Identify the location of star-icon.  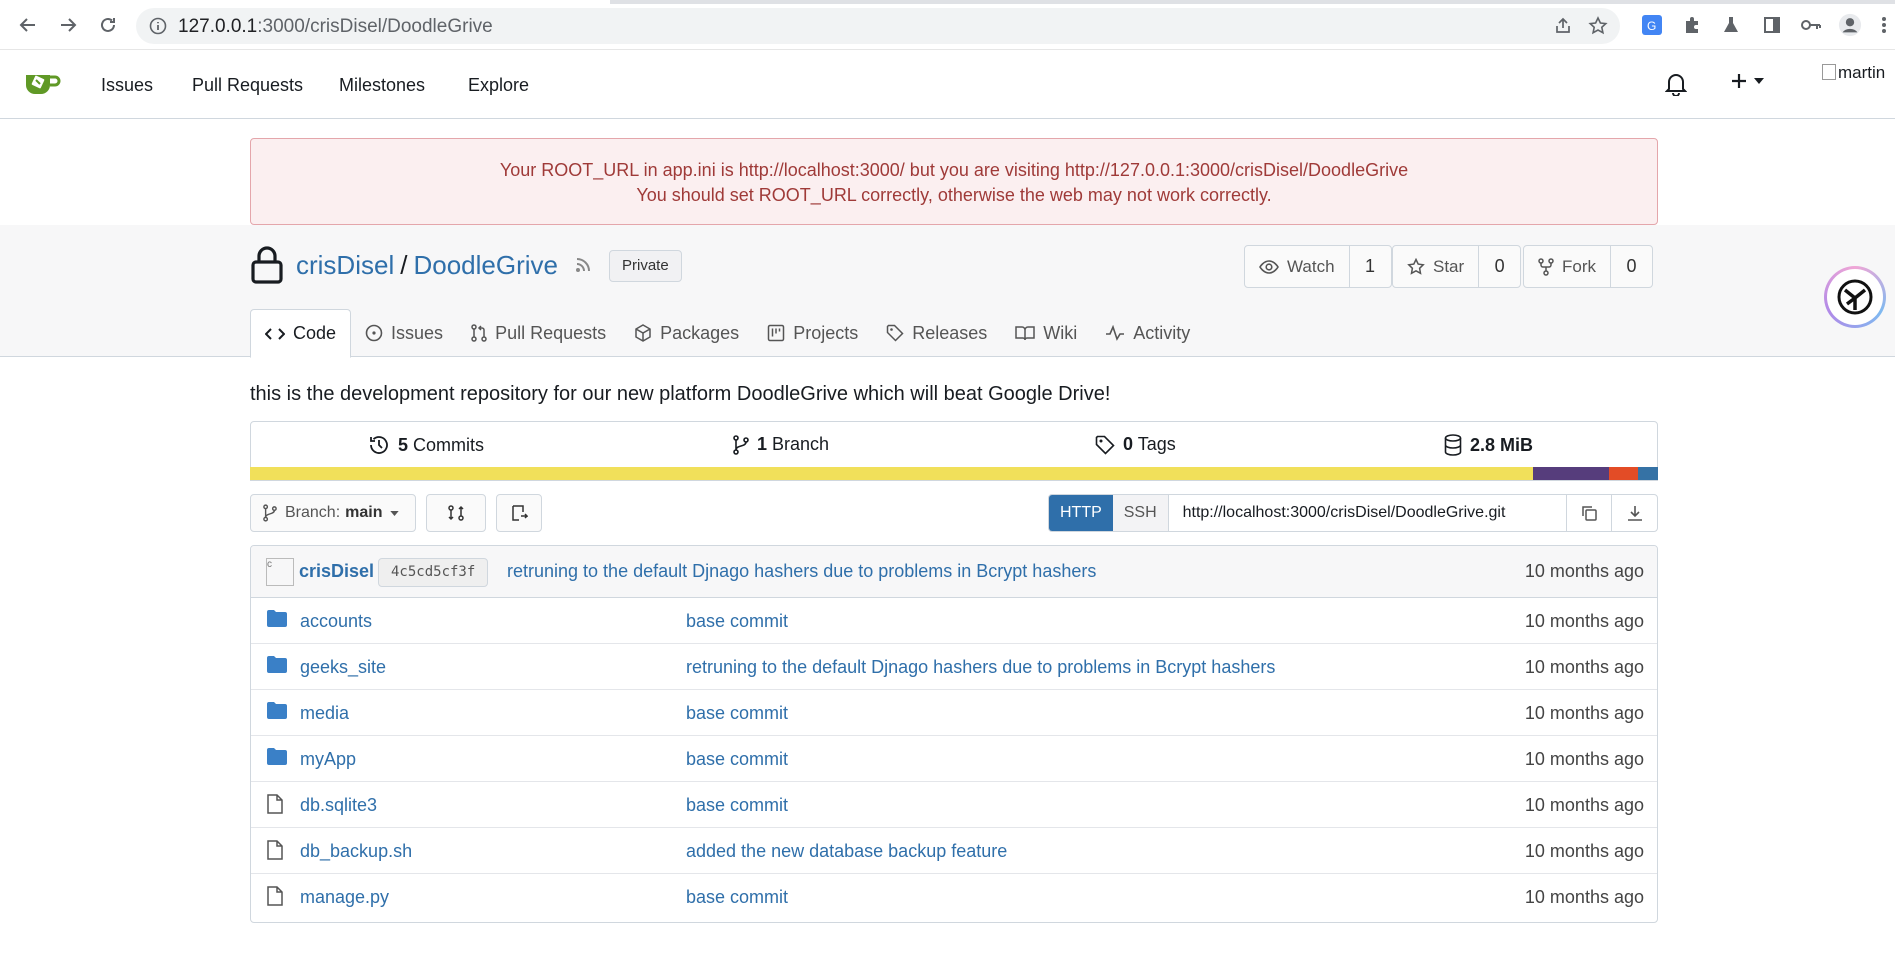
(1598, 26).